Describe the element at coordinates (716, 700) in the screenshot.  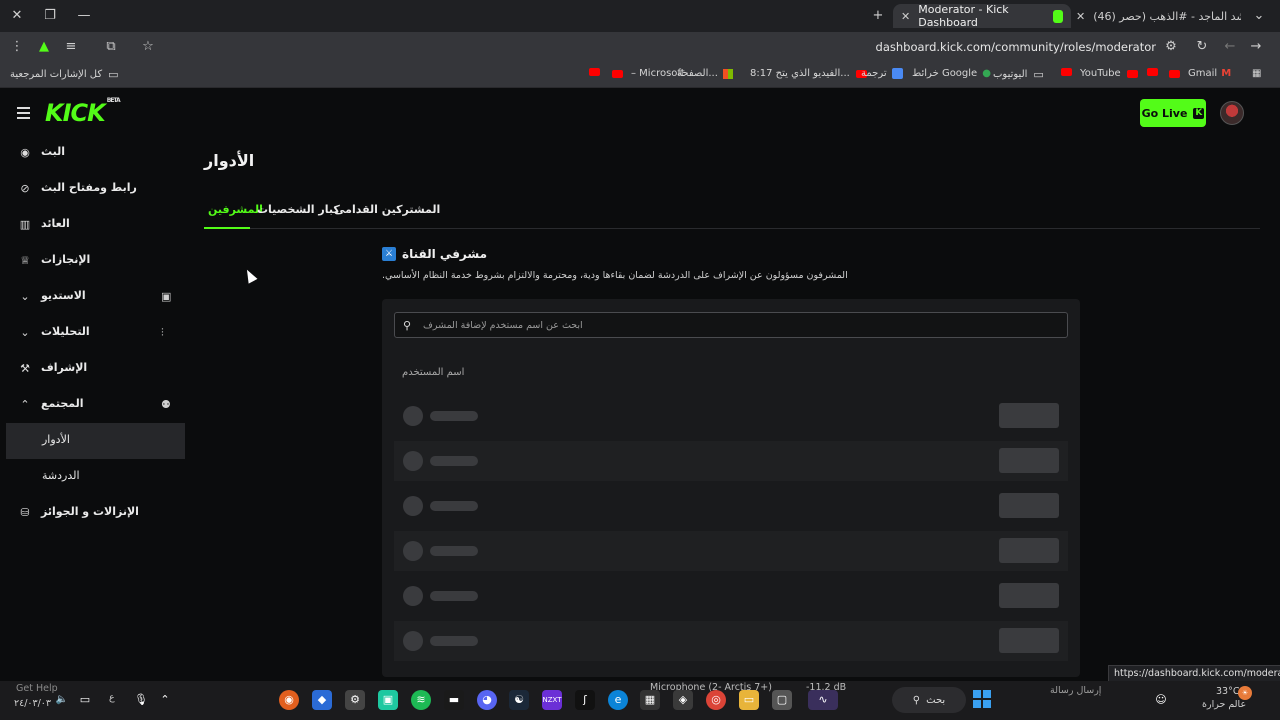
I see `chrome-icon: ◎` at that location.